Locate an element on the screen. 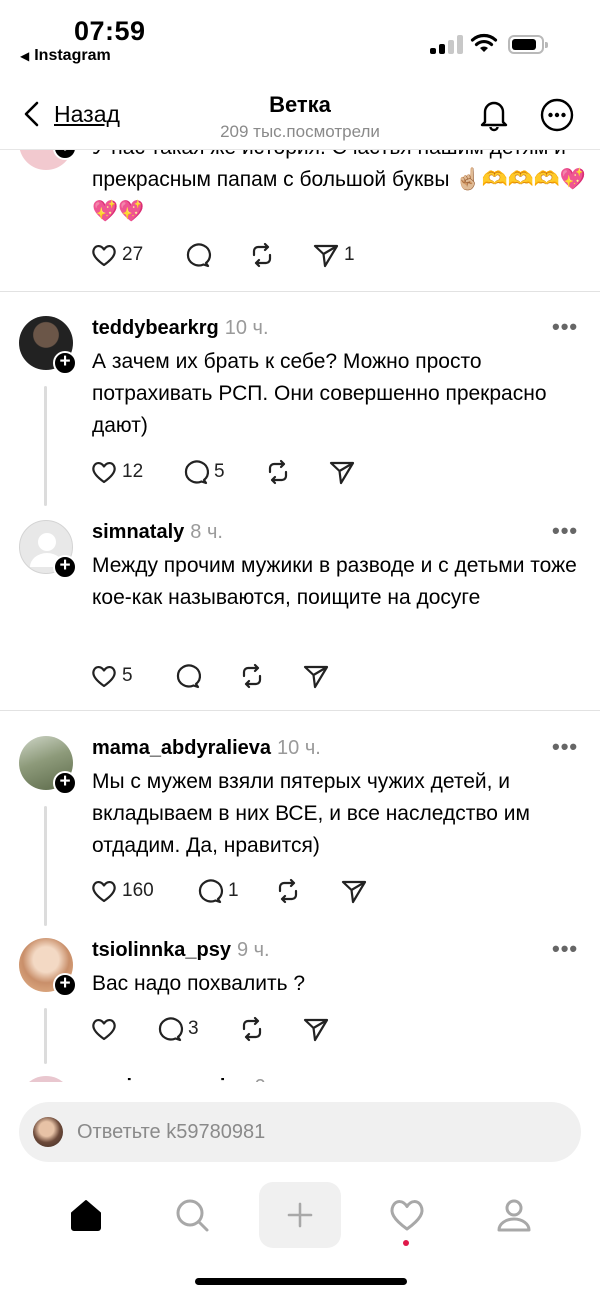  username: tsiolinnka_psy 9 ч. is located at coordinates (181, 950).